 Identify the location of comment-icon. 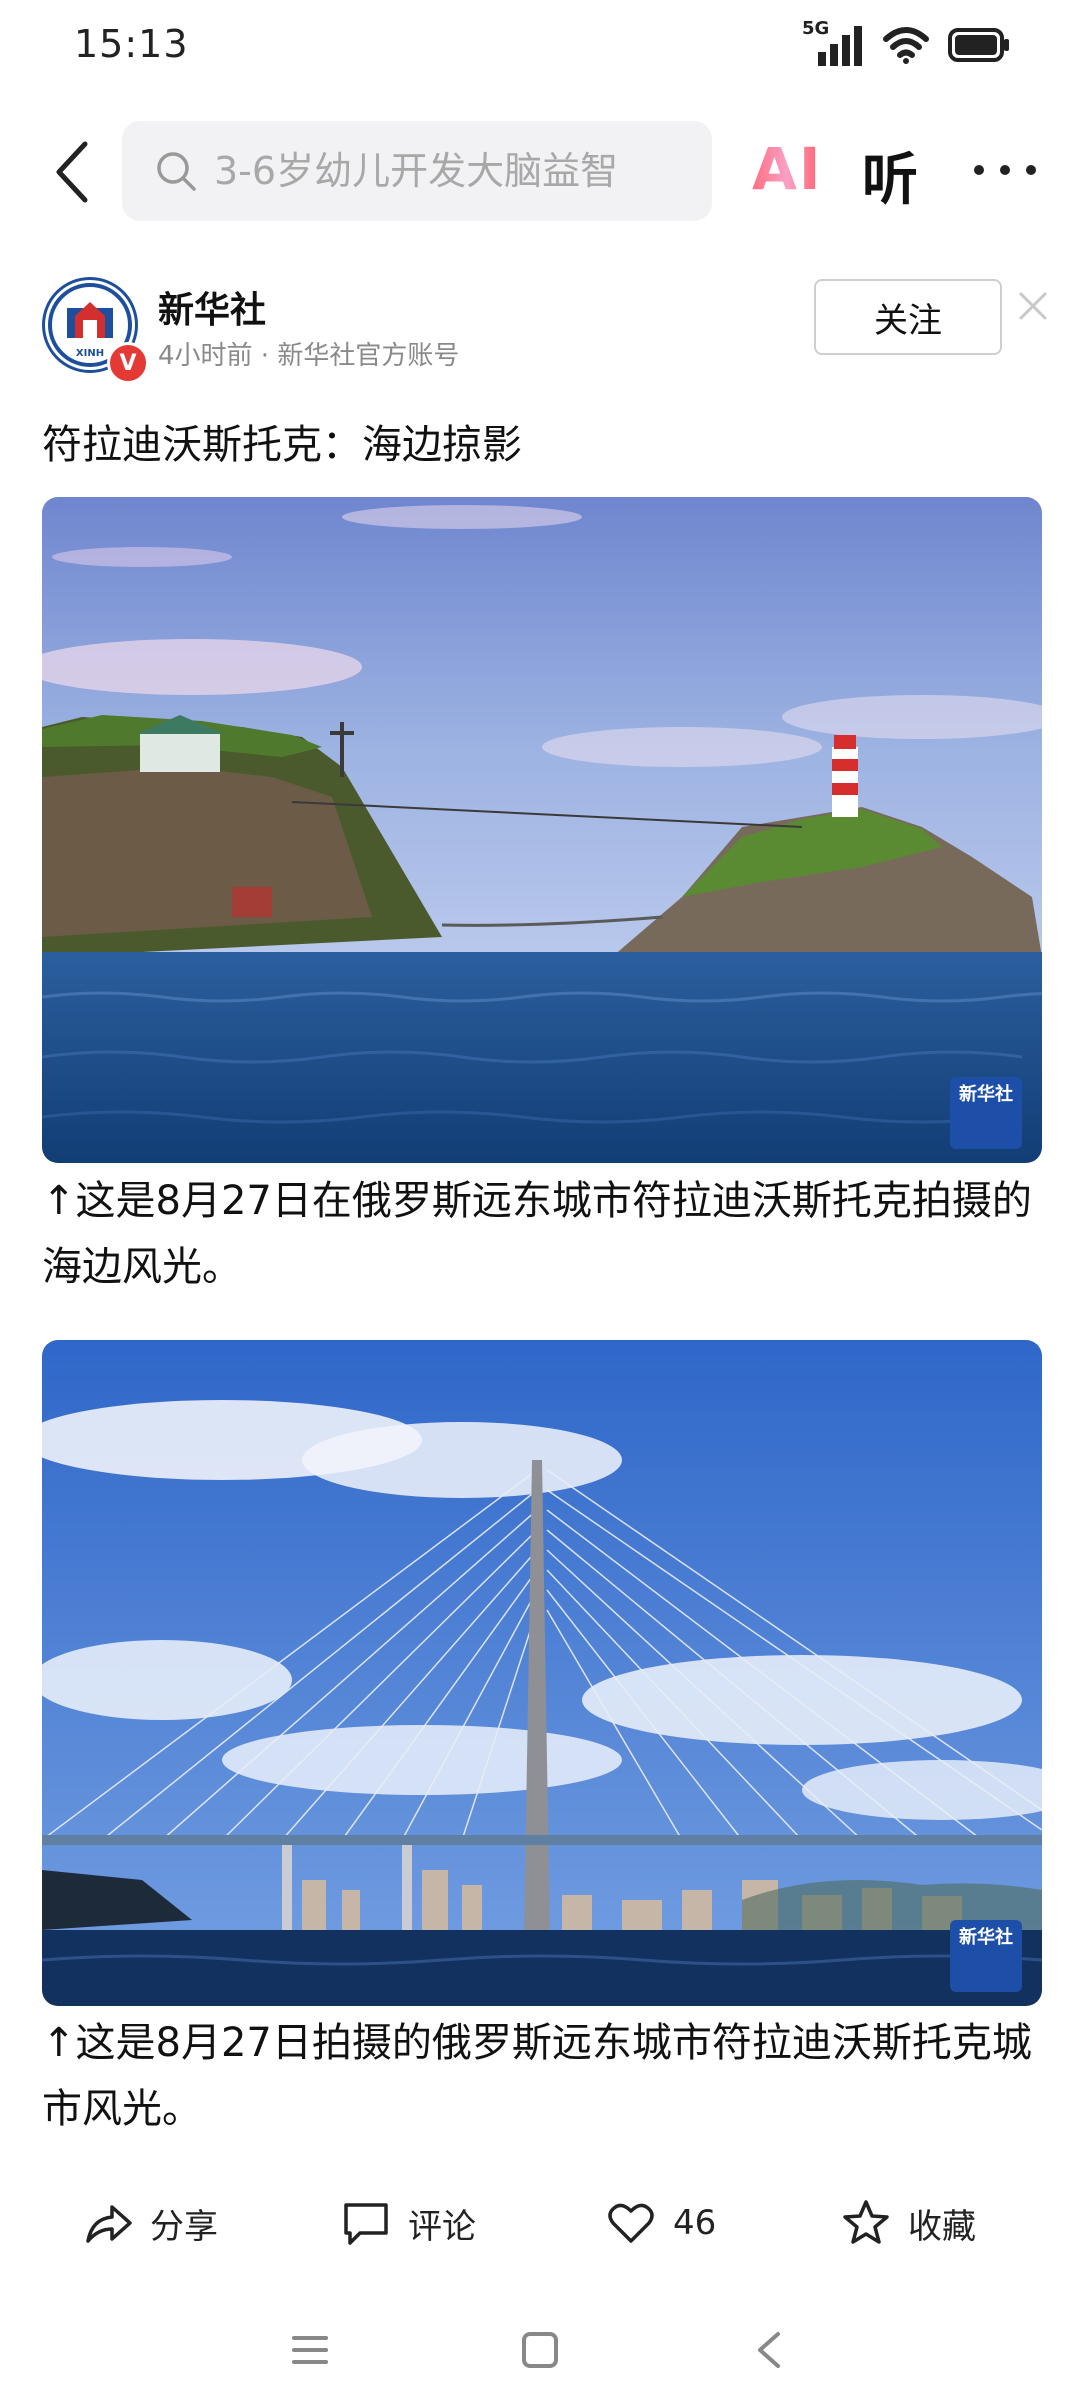
(366, 2224).